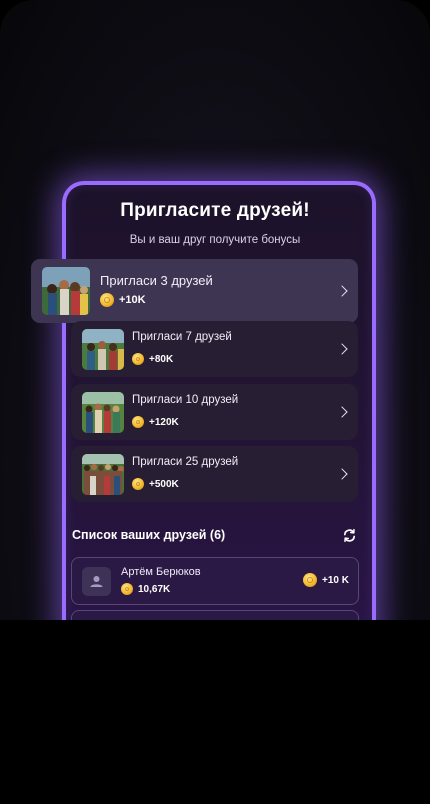 This screenshot has height=804, width=430. What do you see at coordinates (214, 349) in the screenshot?
I see `invite-task-7: Пригласи 7 друзей +80K` at bounding box center [214, 349].